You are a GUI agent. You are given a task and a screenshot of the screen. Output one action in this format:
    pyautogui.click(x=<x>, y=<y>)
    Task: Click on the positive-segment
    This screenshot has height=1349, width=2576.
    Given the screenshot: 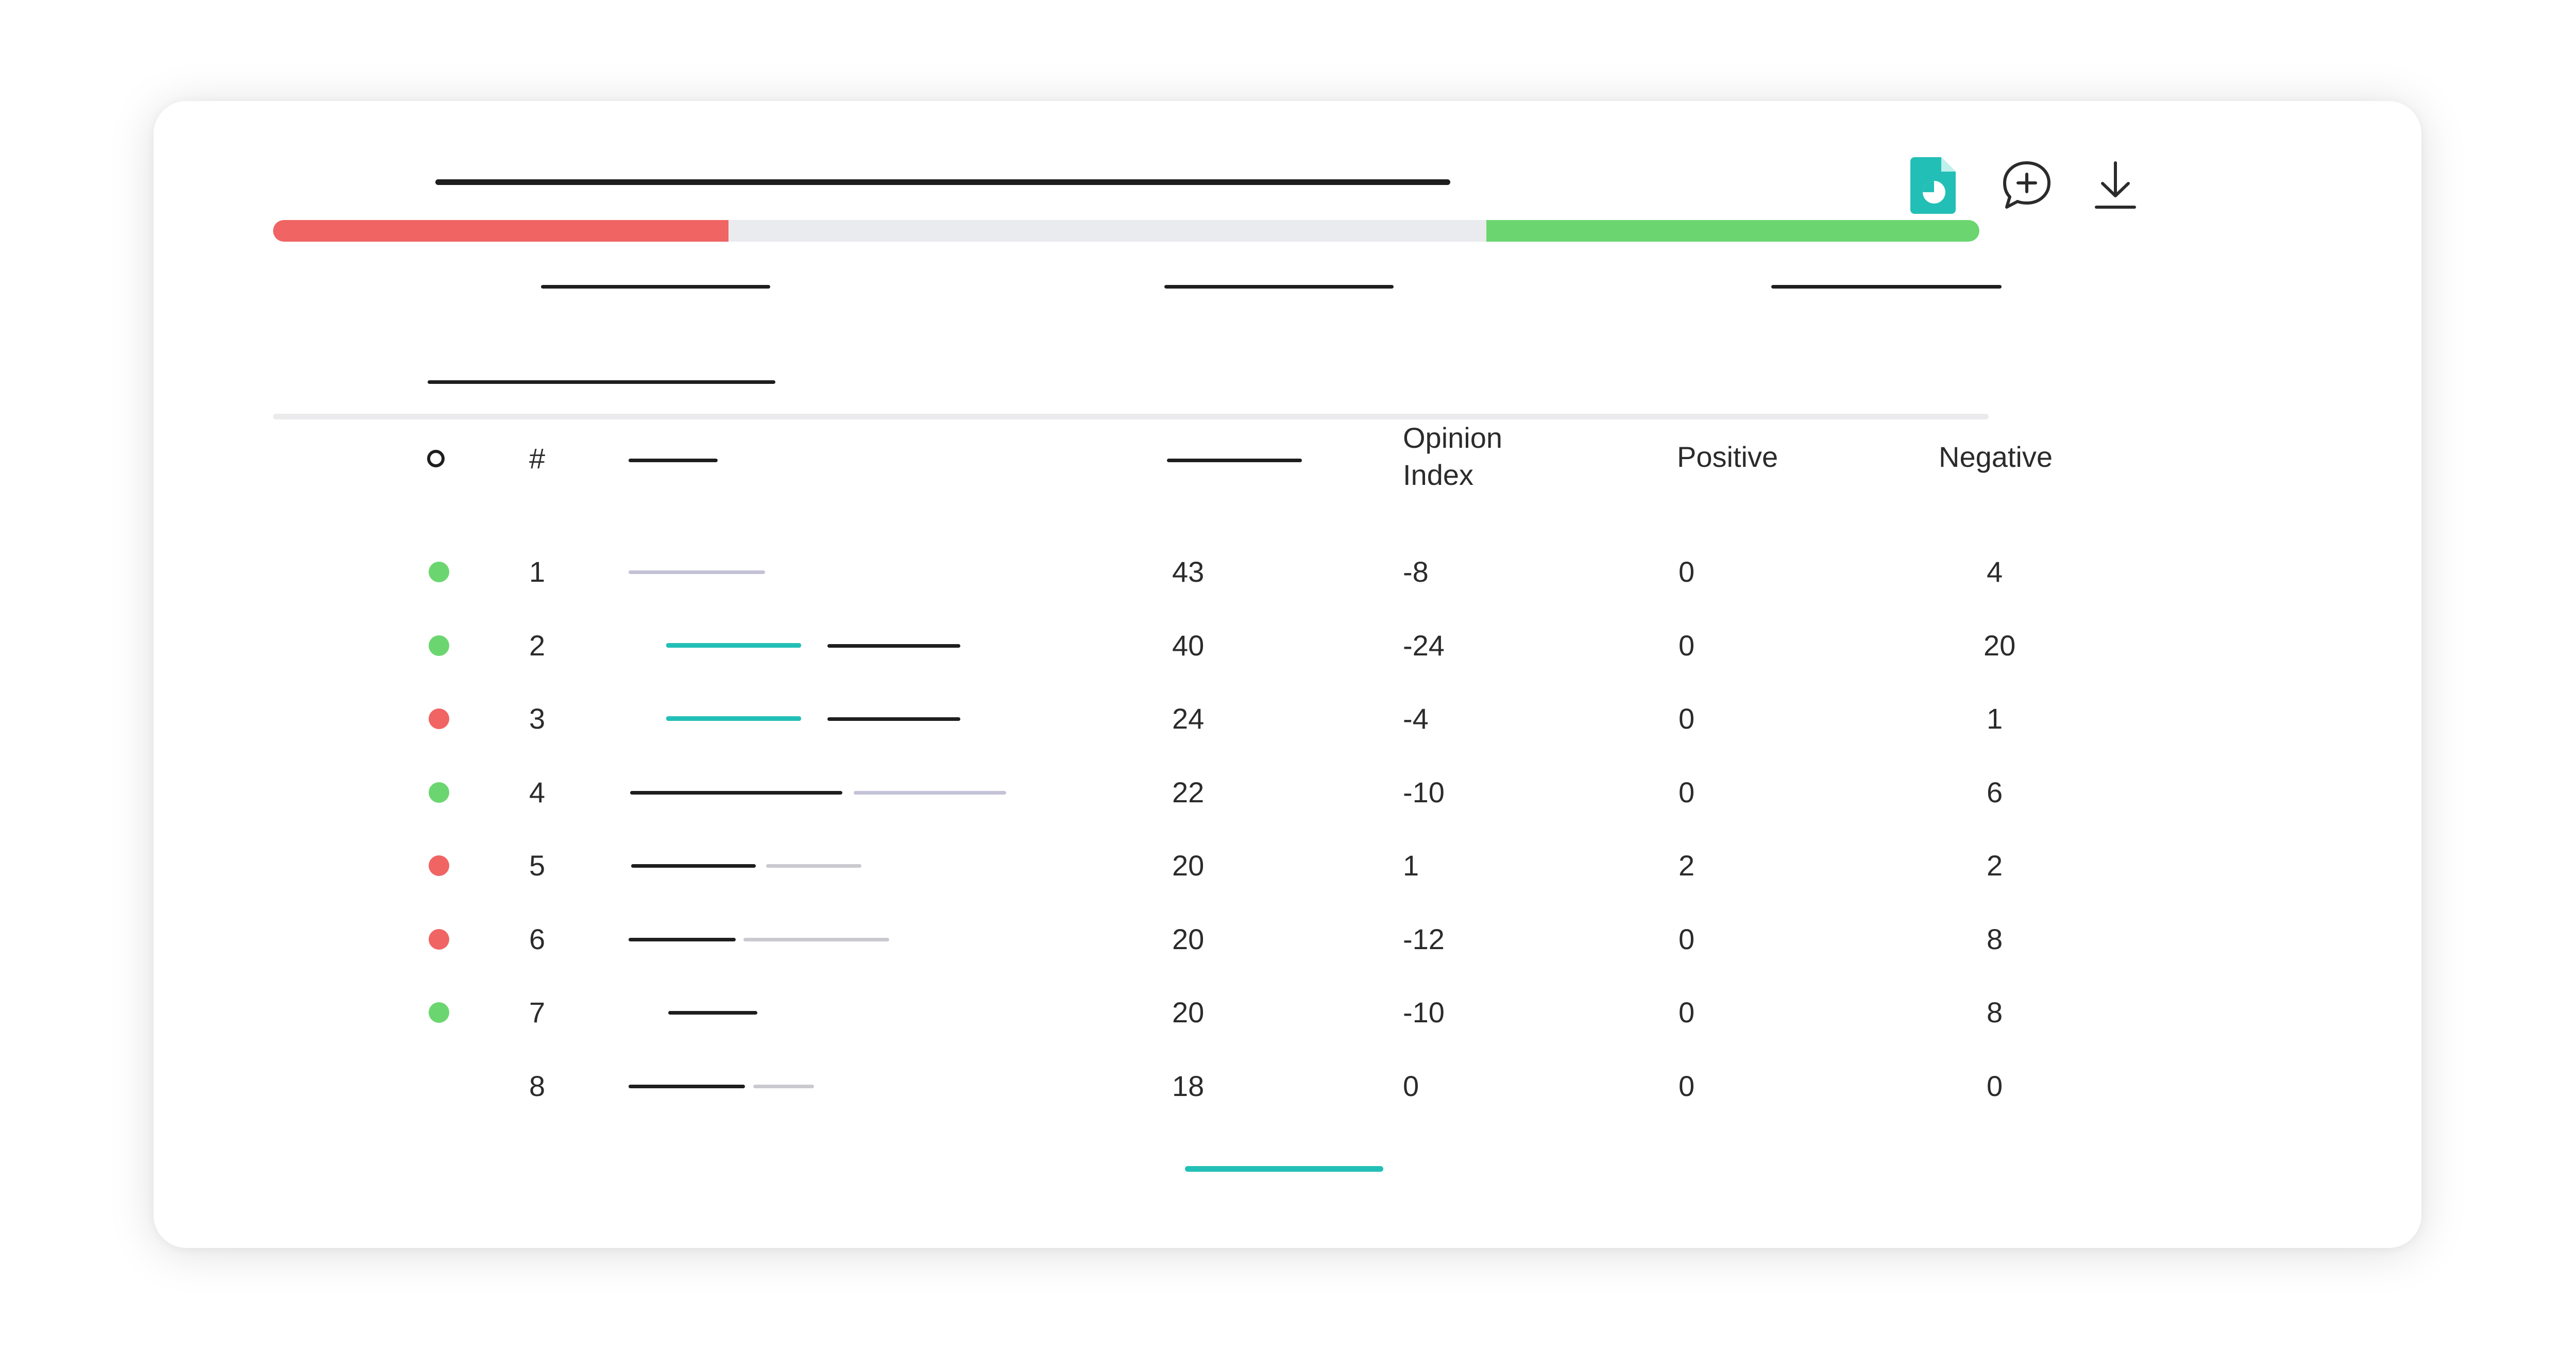 What is the action you would take?
    pyautogui.click(x=1732, y=231)
    